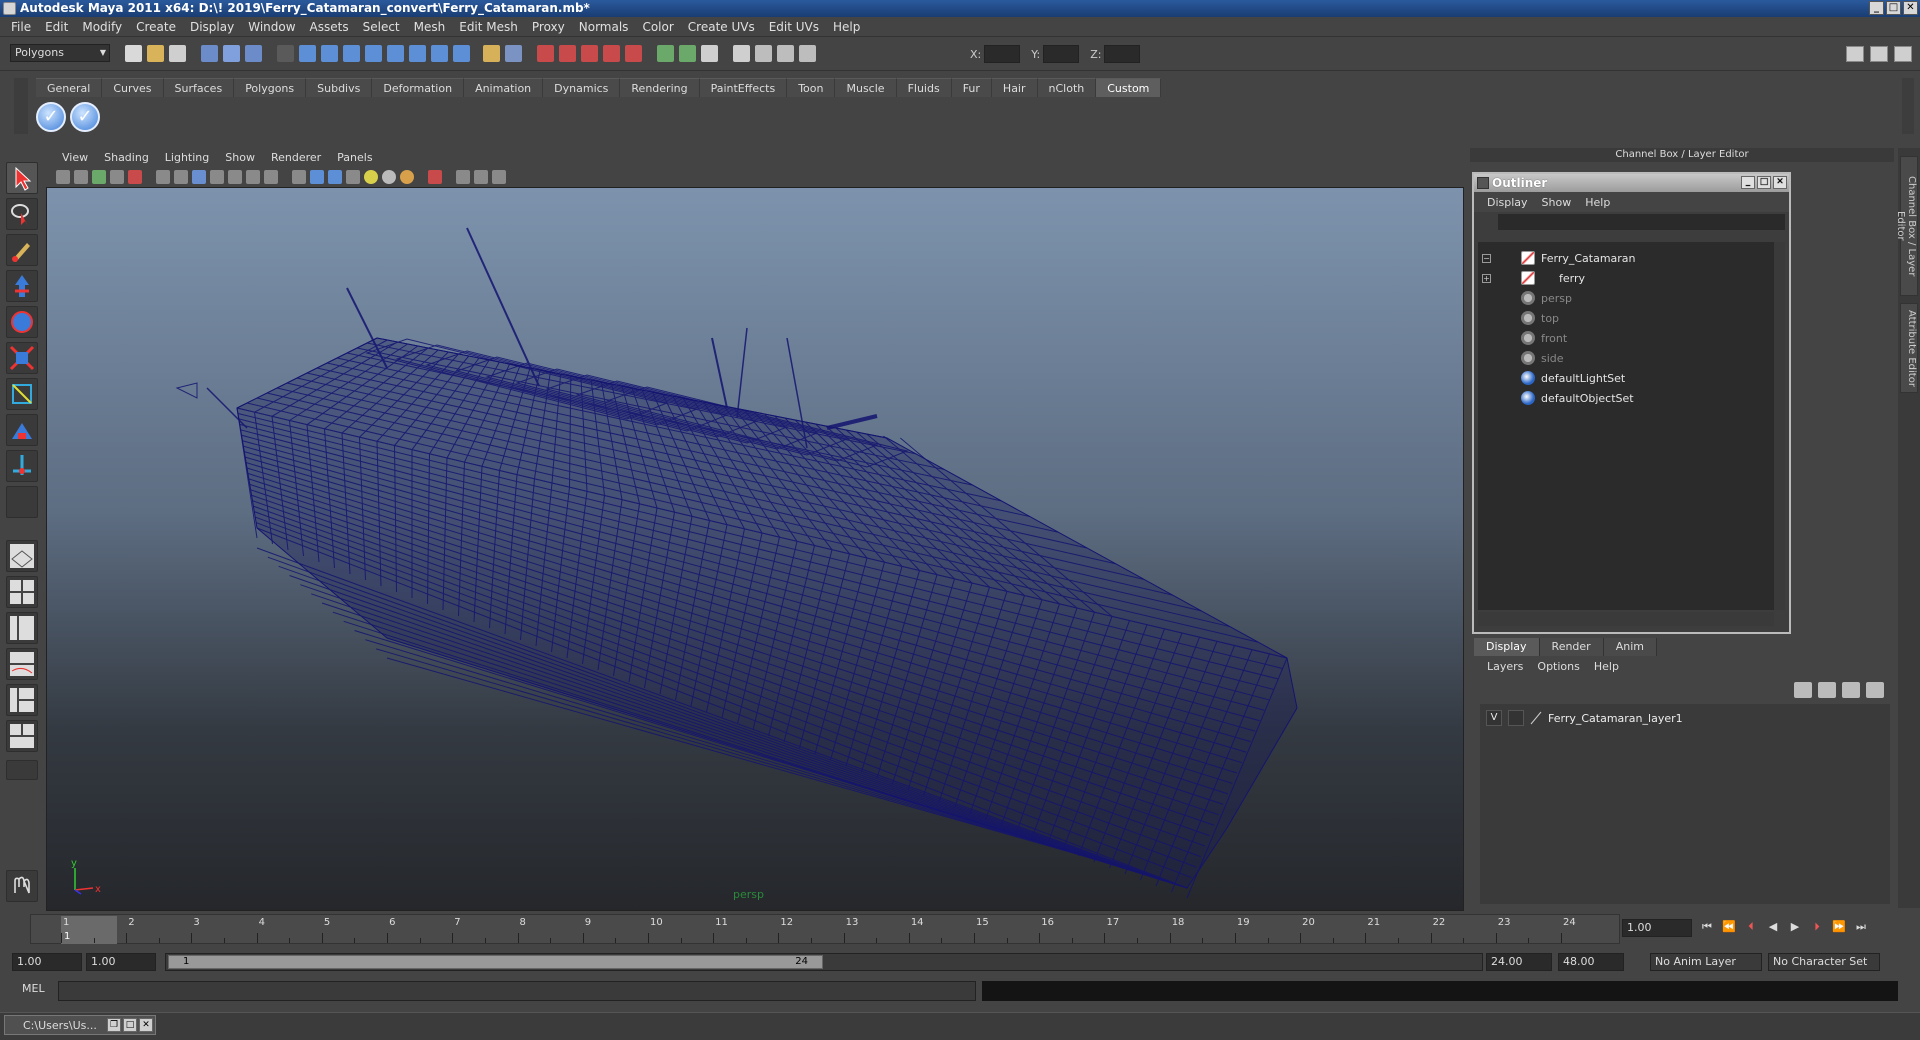 The height and width of the screenshot is (1040, 1920). What do you see at coordinates (339, 87) in the screenshot?
I see `shelf-tab-subdivs: Subdivs` at bounding box center [339, 87].